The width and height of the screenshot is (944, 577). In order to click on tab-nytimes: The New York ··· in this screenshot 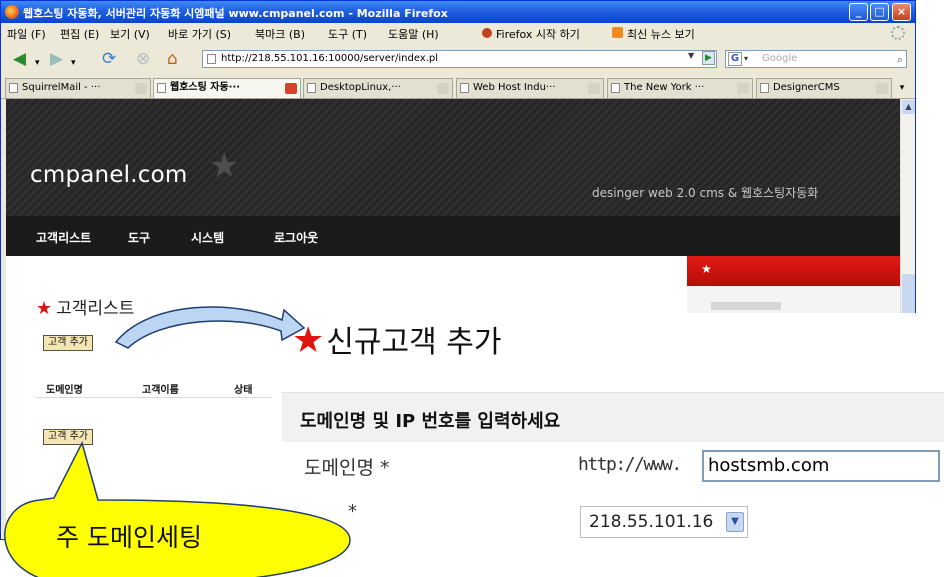, I will do `click(680, 88)`.